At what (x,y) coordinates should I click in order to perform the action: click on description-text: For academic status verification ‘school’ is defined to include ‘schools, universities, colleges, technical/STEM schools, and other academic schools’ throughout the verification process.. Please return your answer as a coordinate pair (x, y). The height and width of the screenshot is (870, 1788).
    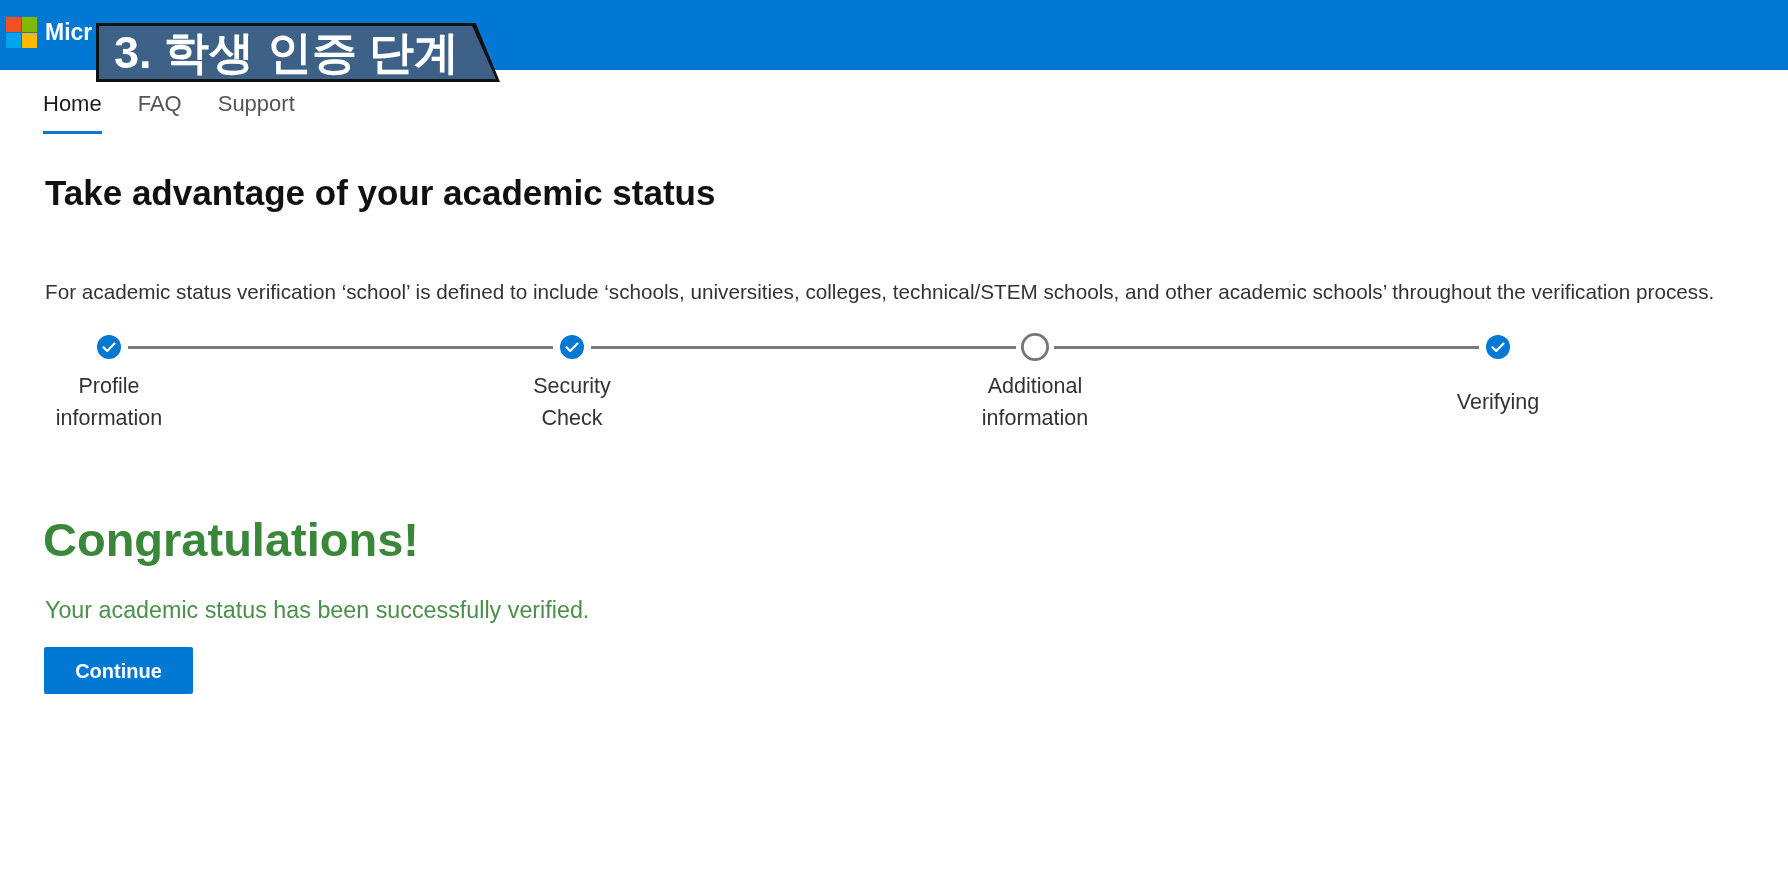
    Looking at the image, I should click on (880, 292).